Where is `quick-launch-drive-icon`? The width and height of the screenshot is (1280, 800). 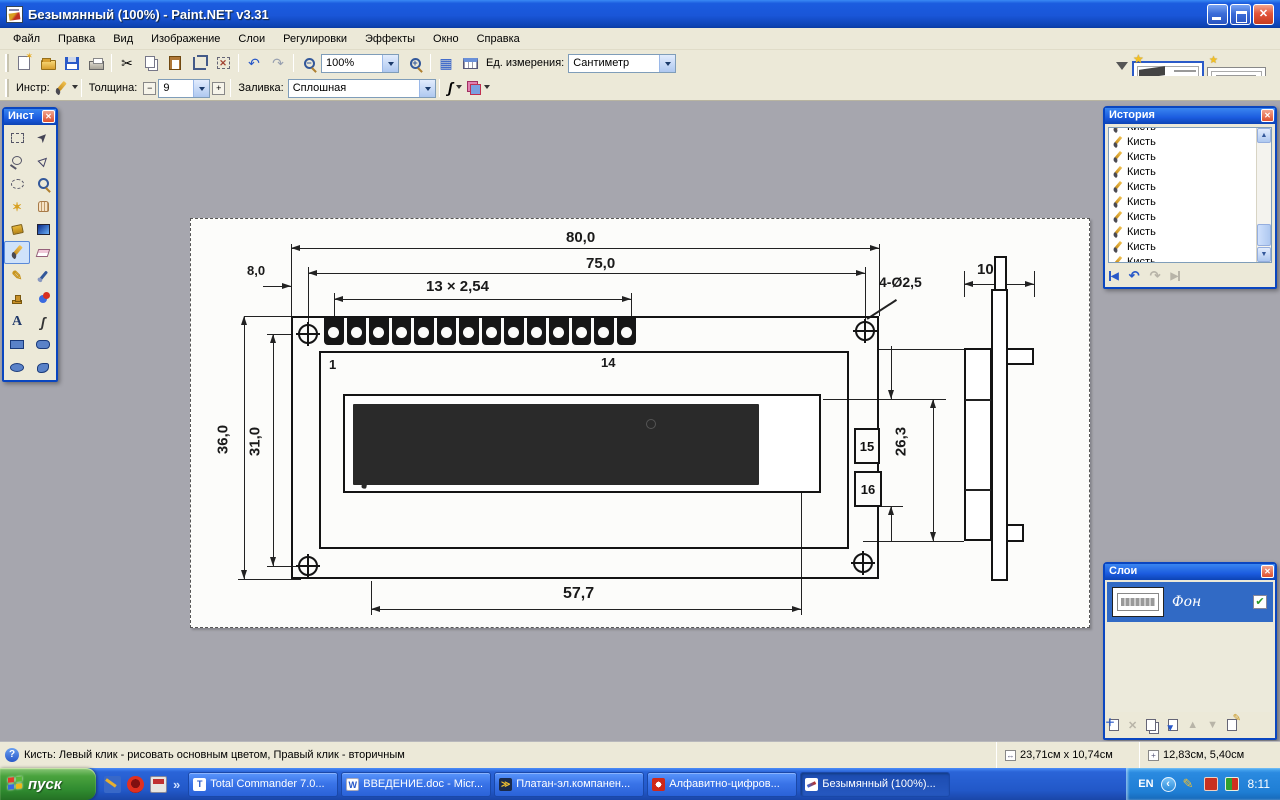 quick-launch-drive-icon is located at coordinates (158, 784).